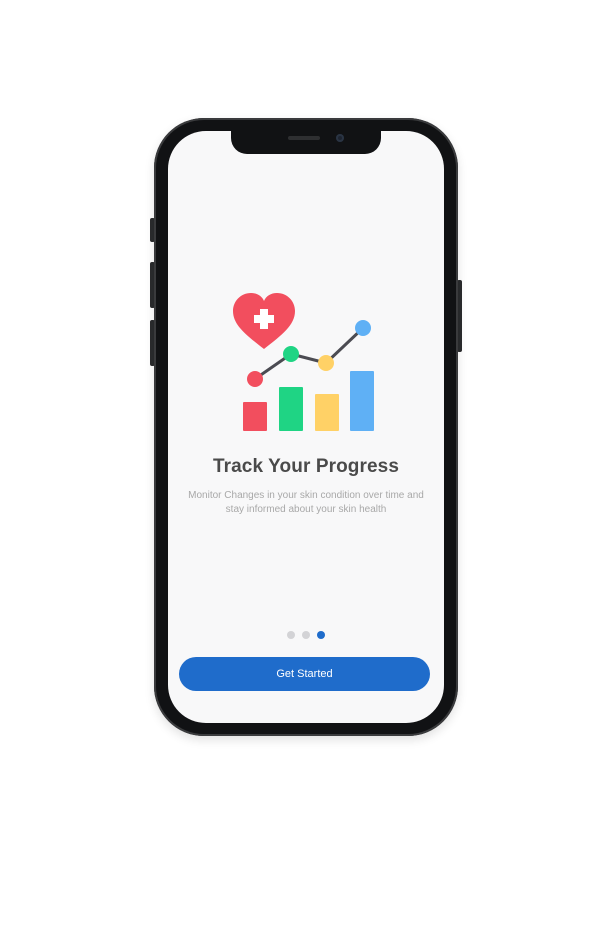 This screenshot has width=610, height=934. What do you see at coordinates (306, 142) in the screenshot?
I see `notch` at bounding box center [306, 142].